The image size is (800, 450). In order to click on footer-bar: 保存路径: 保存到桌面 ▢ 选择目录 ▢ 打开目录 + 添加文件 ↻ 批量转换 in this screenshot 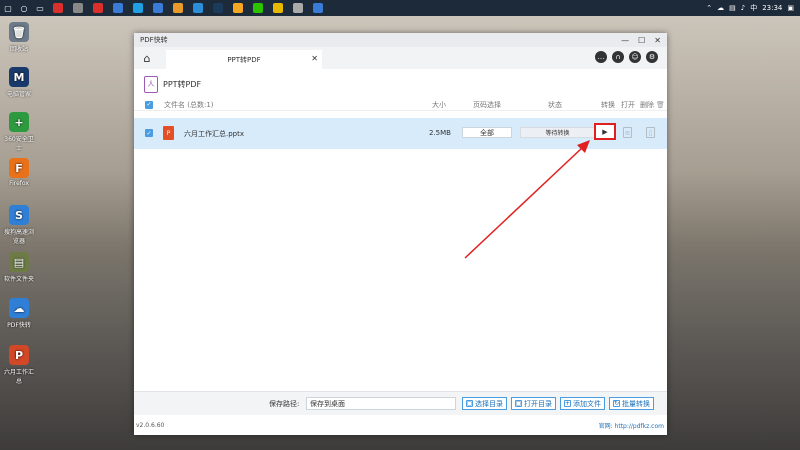, I will do `click(400, 403)`.